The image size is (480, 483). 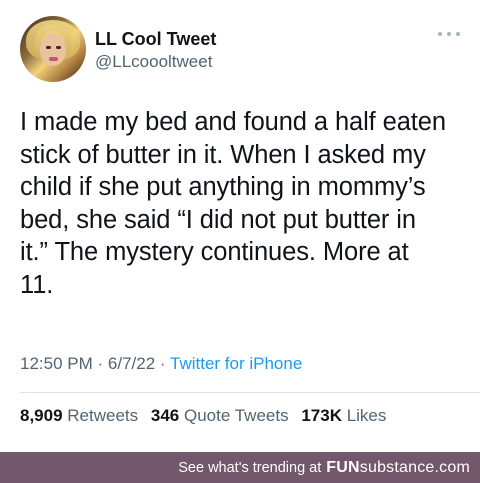 I want to click on tweet-source-link: Twitter for iPhone, so click(x=236, y=363).